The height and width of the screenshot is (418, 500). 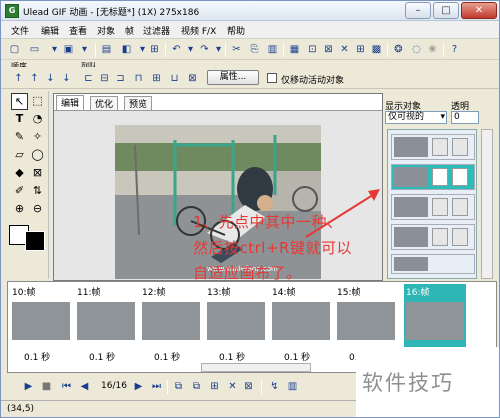 I want to click on ellipse-tool-icon: ◯, so click(x=37, y=155).